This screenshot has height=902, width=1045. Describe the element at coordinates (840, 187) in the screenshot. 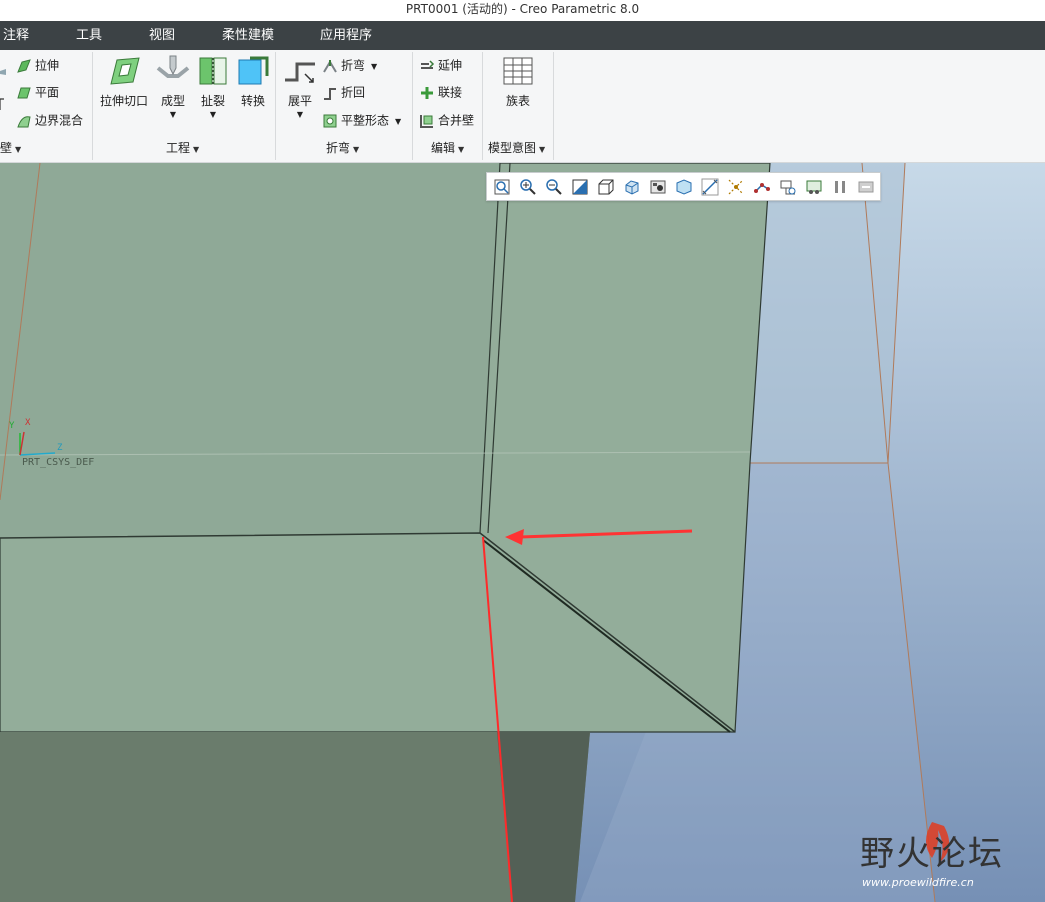

I see `pause-icon` at that location.